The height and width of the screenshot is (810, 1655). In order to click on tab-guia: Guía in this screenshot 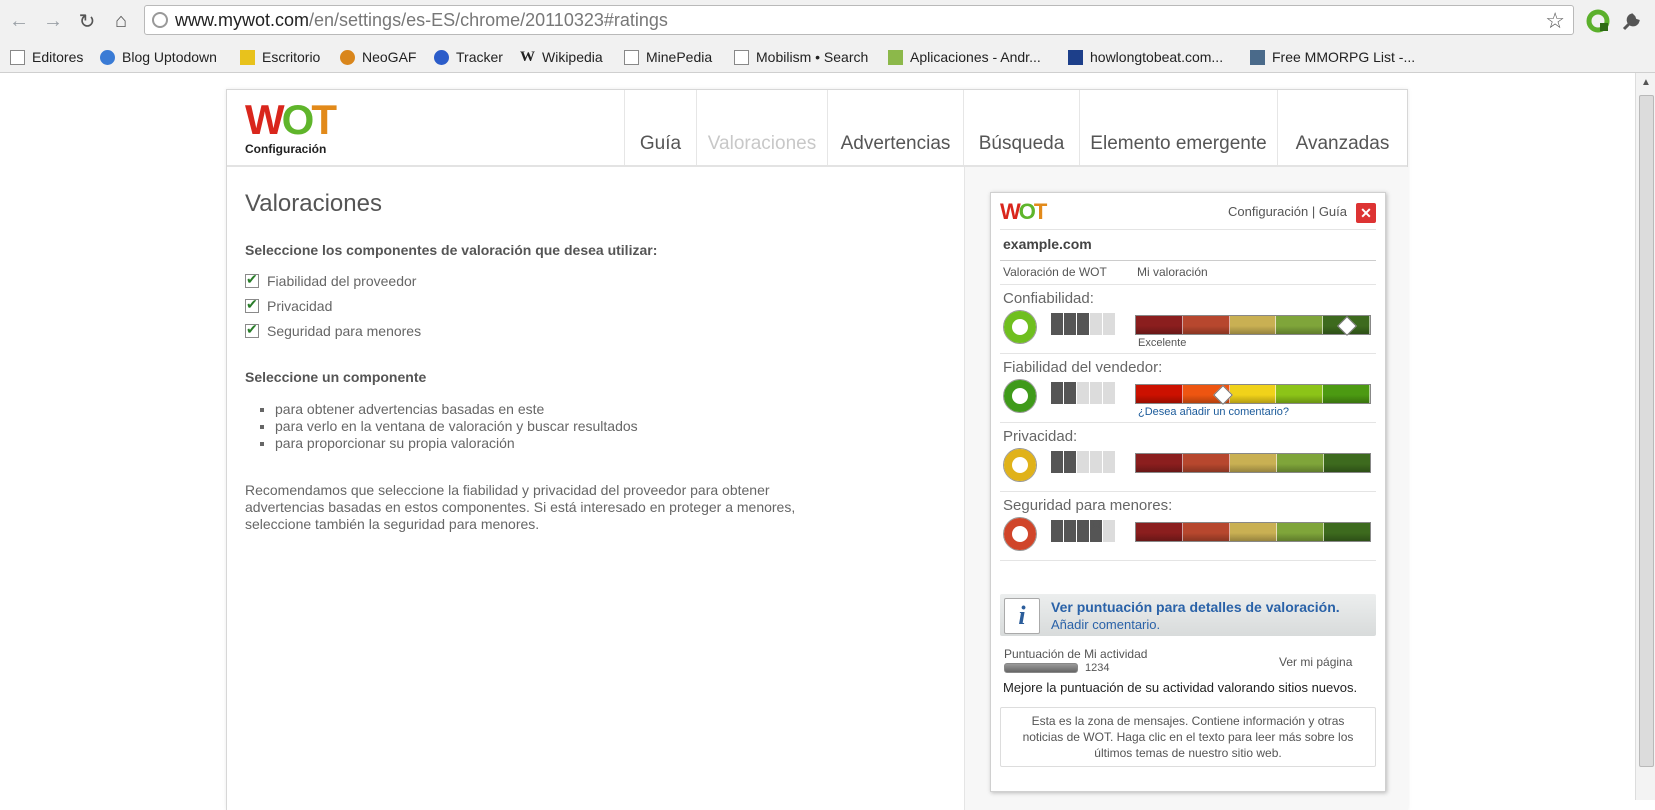, I will do `click(660, 127)`.